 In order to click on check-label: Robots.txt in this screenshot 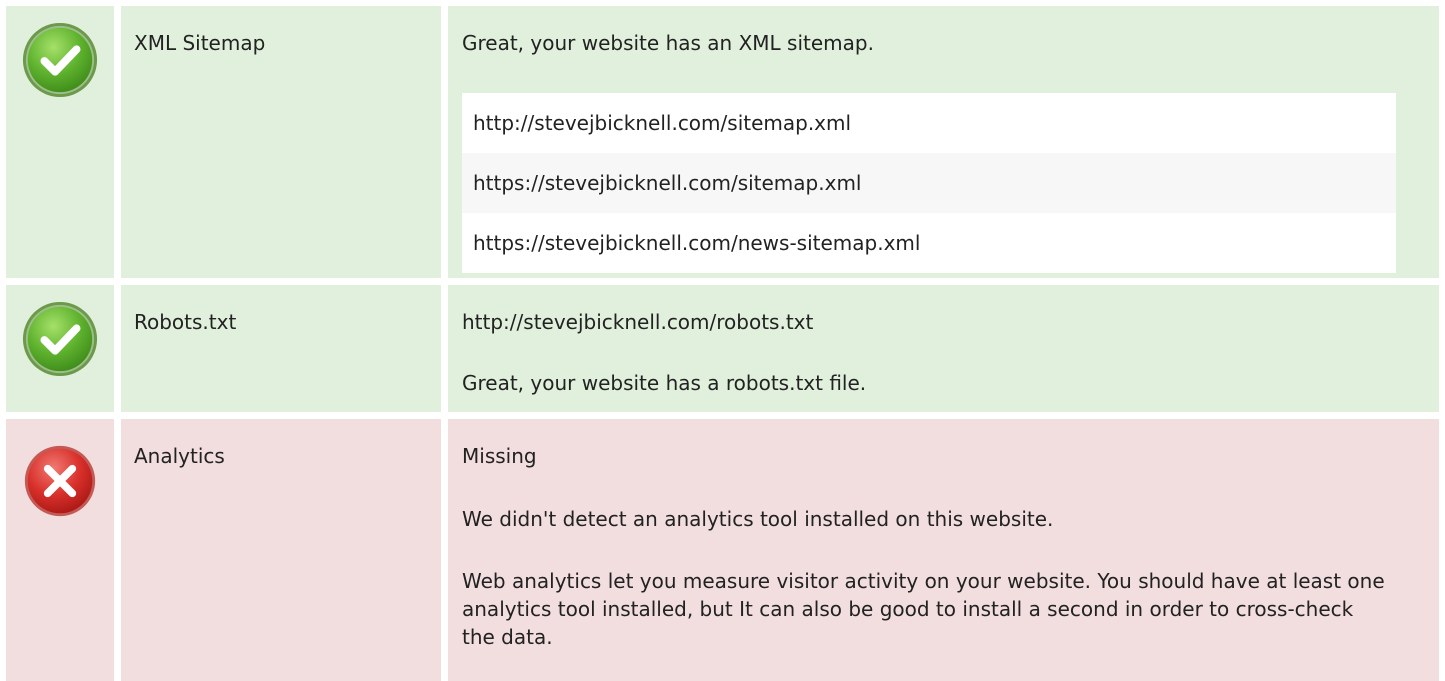, I will do `click(185, 322)`.